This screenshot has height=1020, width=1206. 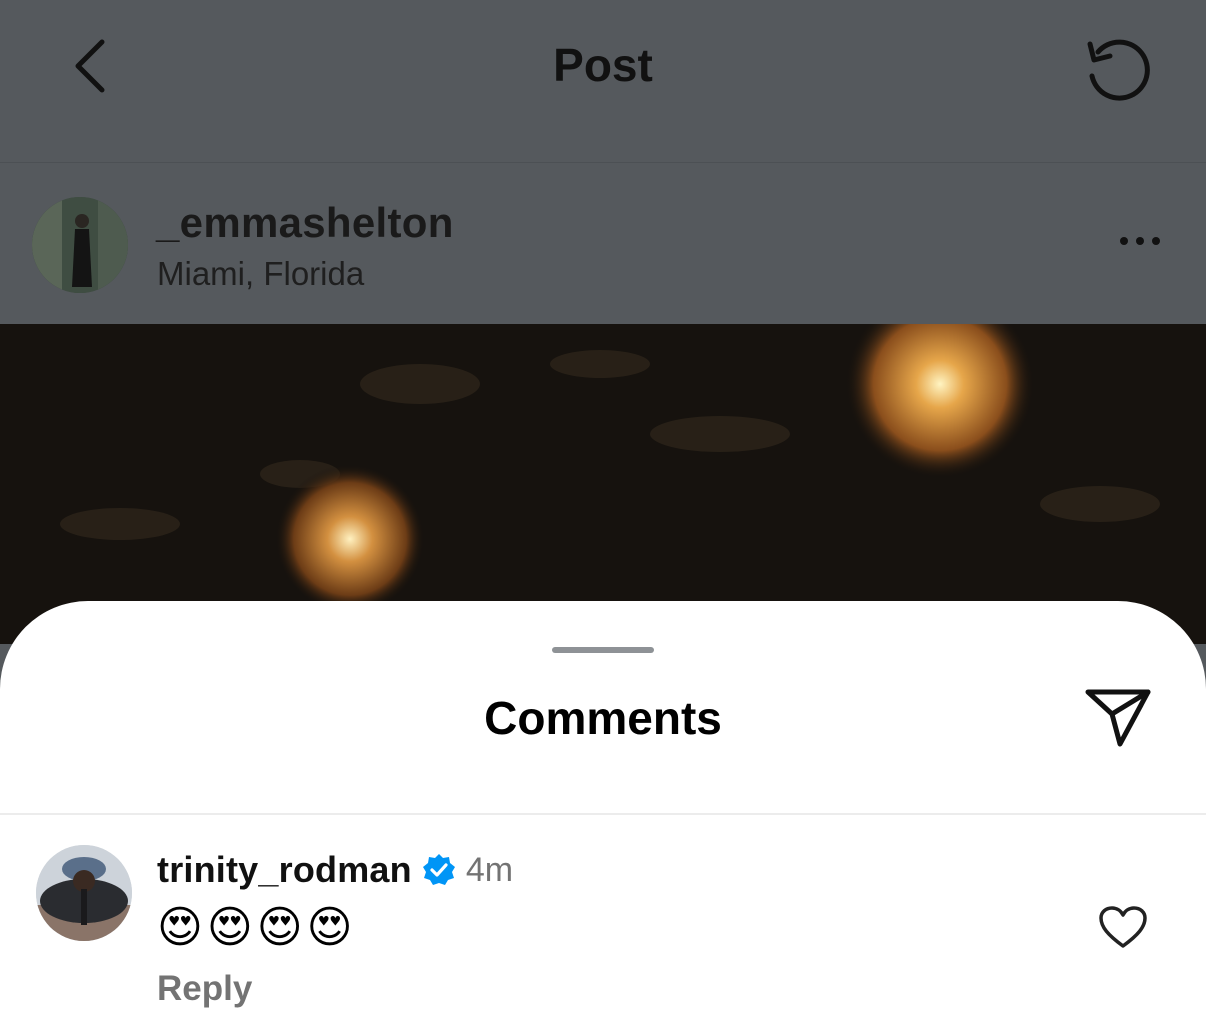 What do you see at coordinates (439, 870) in the screenshot?
I see `verified-badge-icon` at bounding box center [439, 870].